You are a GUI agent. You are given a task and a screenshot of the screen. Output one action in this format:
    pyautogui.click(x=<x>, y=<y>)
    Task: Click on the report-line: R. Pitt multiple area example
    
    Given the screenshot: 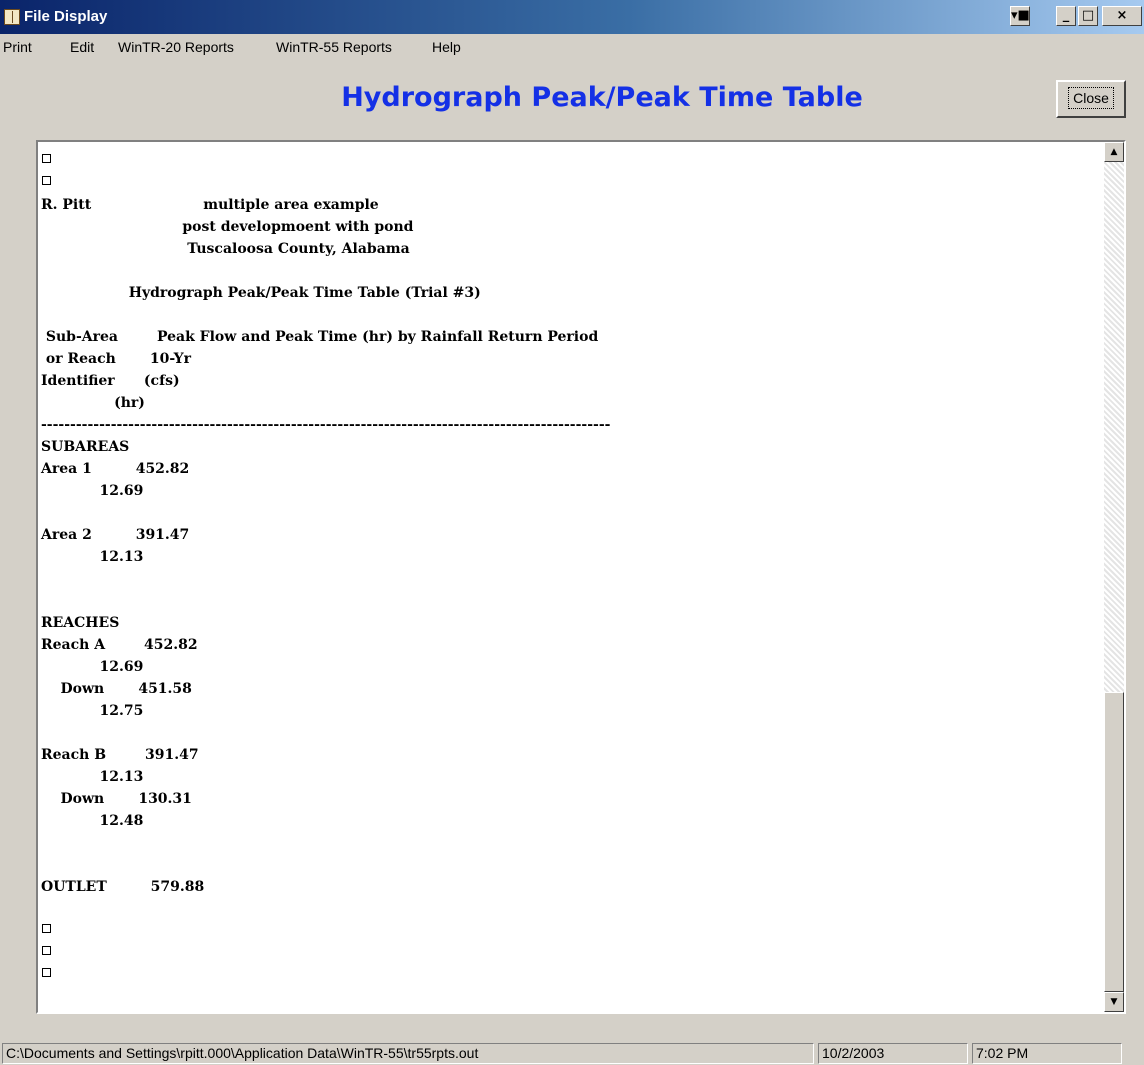 What is the action you would take?
    pyautogui.click(x=210, y=205)
    